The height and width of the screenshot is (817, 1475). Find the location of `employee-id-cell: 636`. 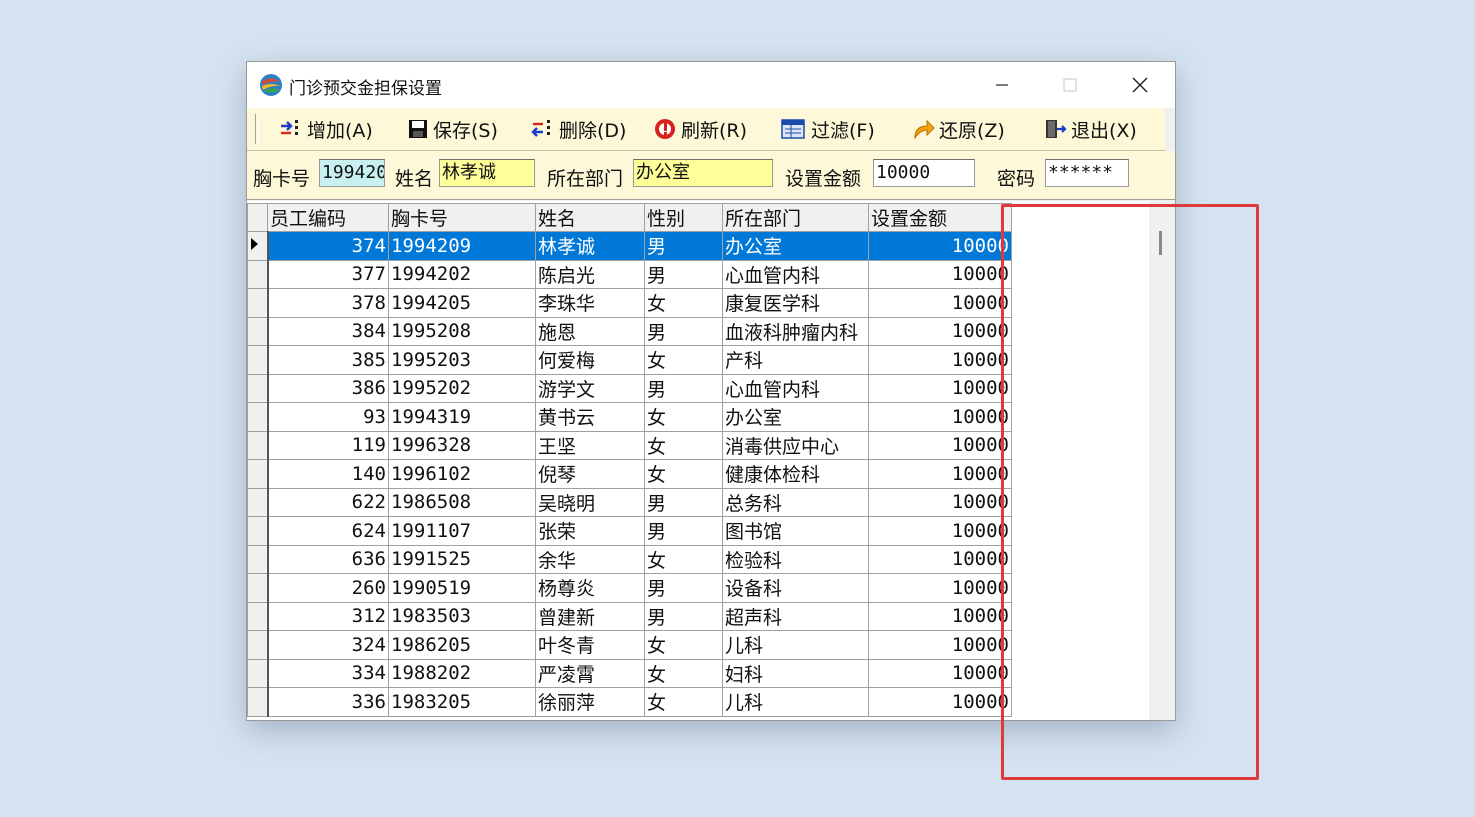

employee-id-cell: 636 is located at coordinates (328, 559).